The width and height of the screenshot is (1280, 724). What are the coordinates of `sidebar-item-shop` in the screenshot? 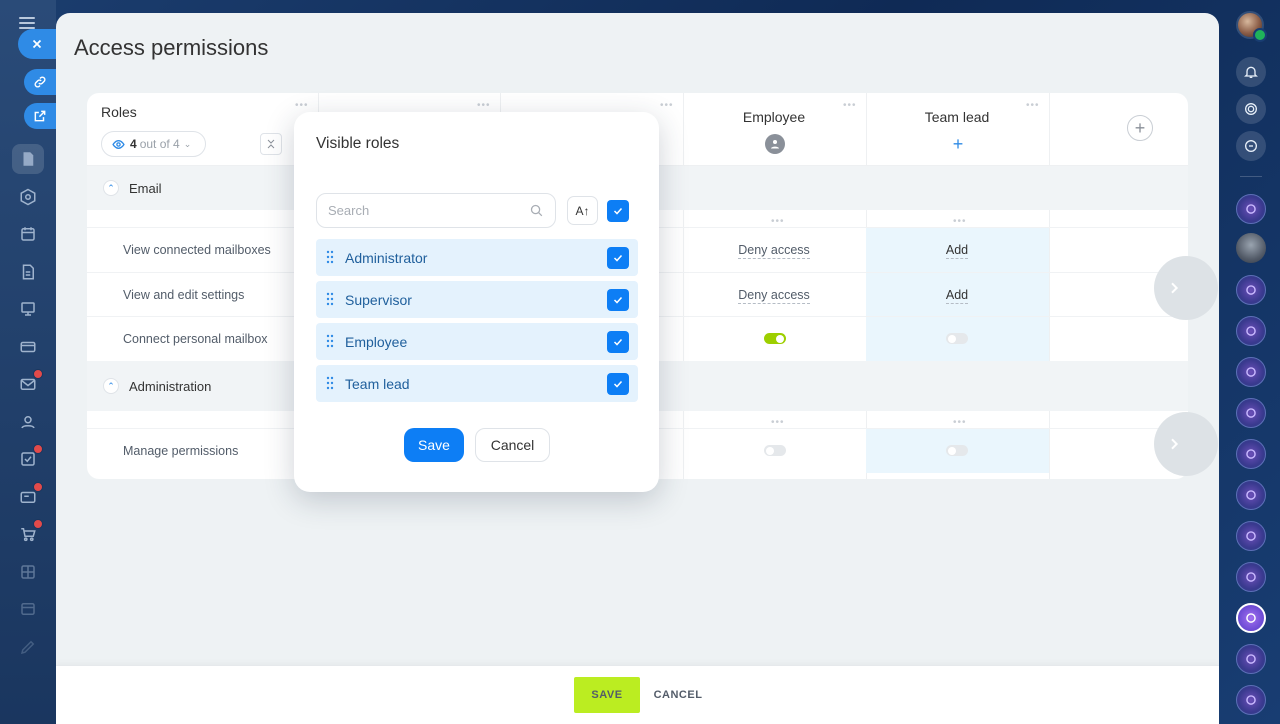 It's located at (28, 534).